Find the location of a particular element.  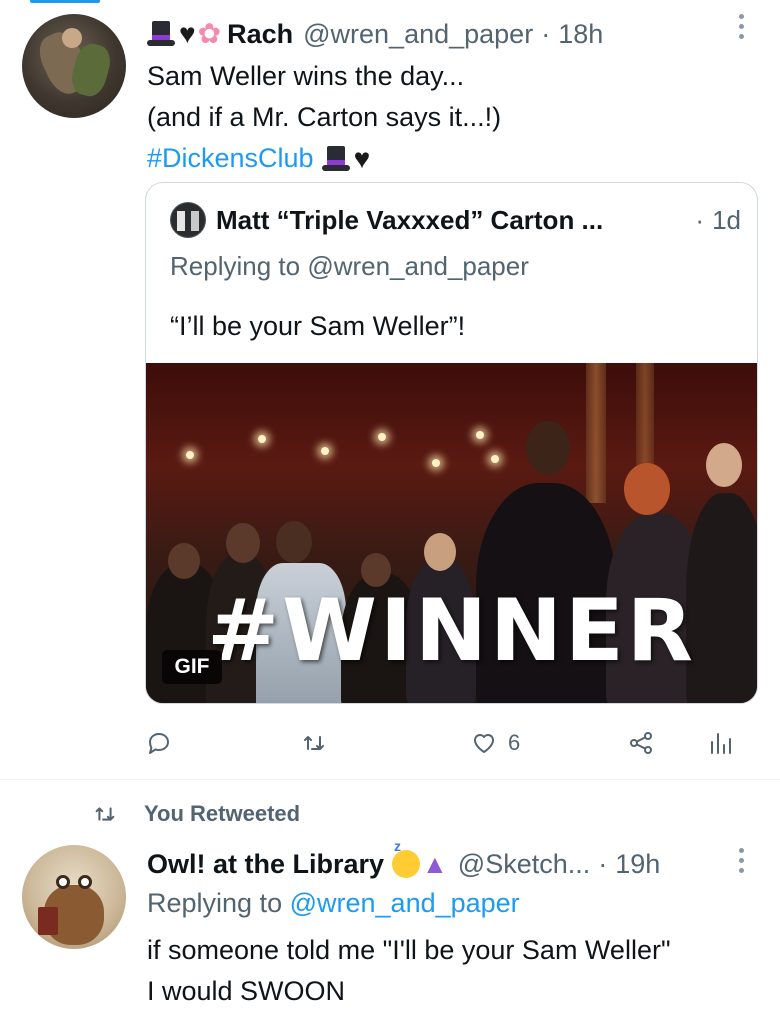

quoted-time: 1d is located at coordinates (726, 220).